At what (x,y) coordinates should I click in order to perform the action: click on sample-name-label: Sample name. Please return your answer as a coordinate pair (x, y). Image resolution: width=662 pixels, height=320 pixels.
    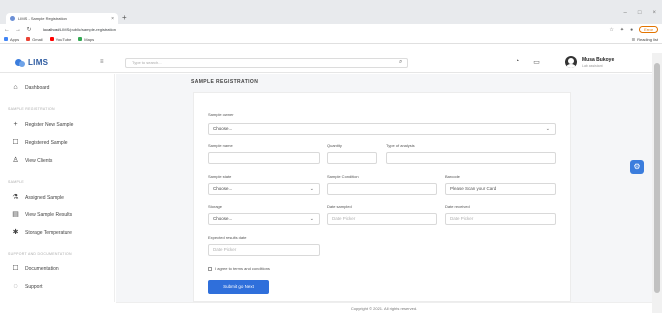
    Looking at the image, I should click on (220, 145).